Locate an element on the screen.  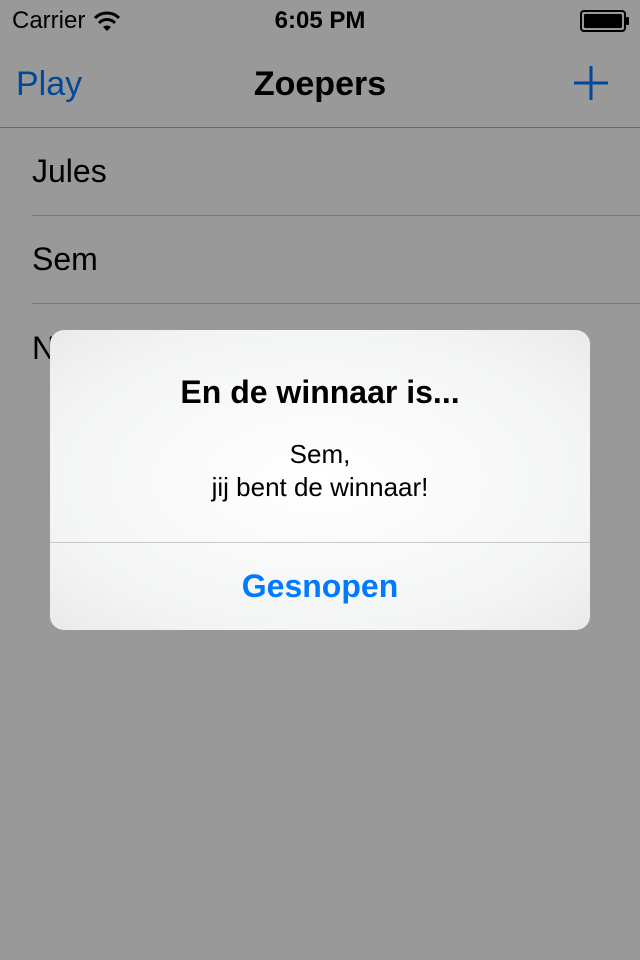
alert-message-line: jij bent de winnaar! is located at coordinates (320, 487).